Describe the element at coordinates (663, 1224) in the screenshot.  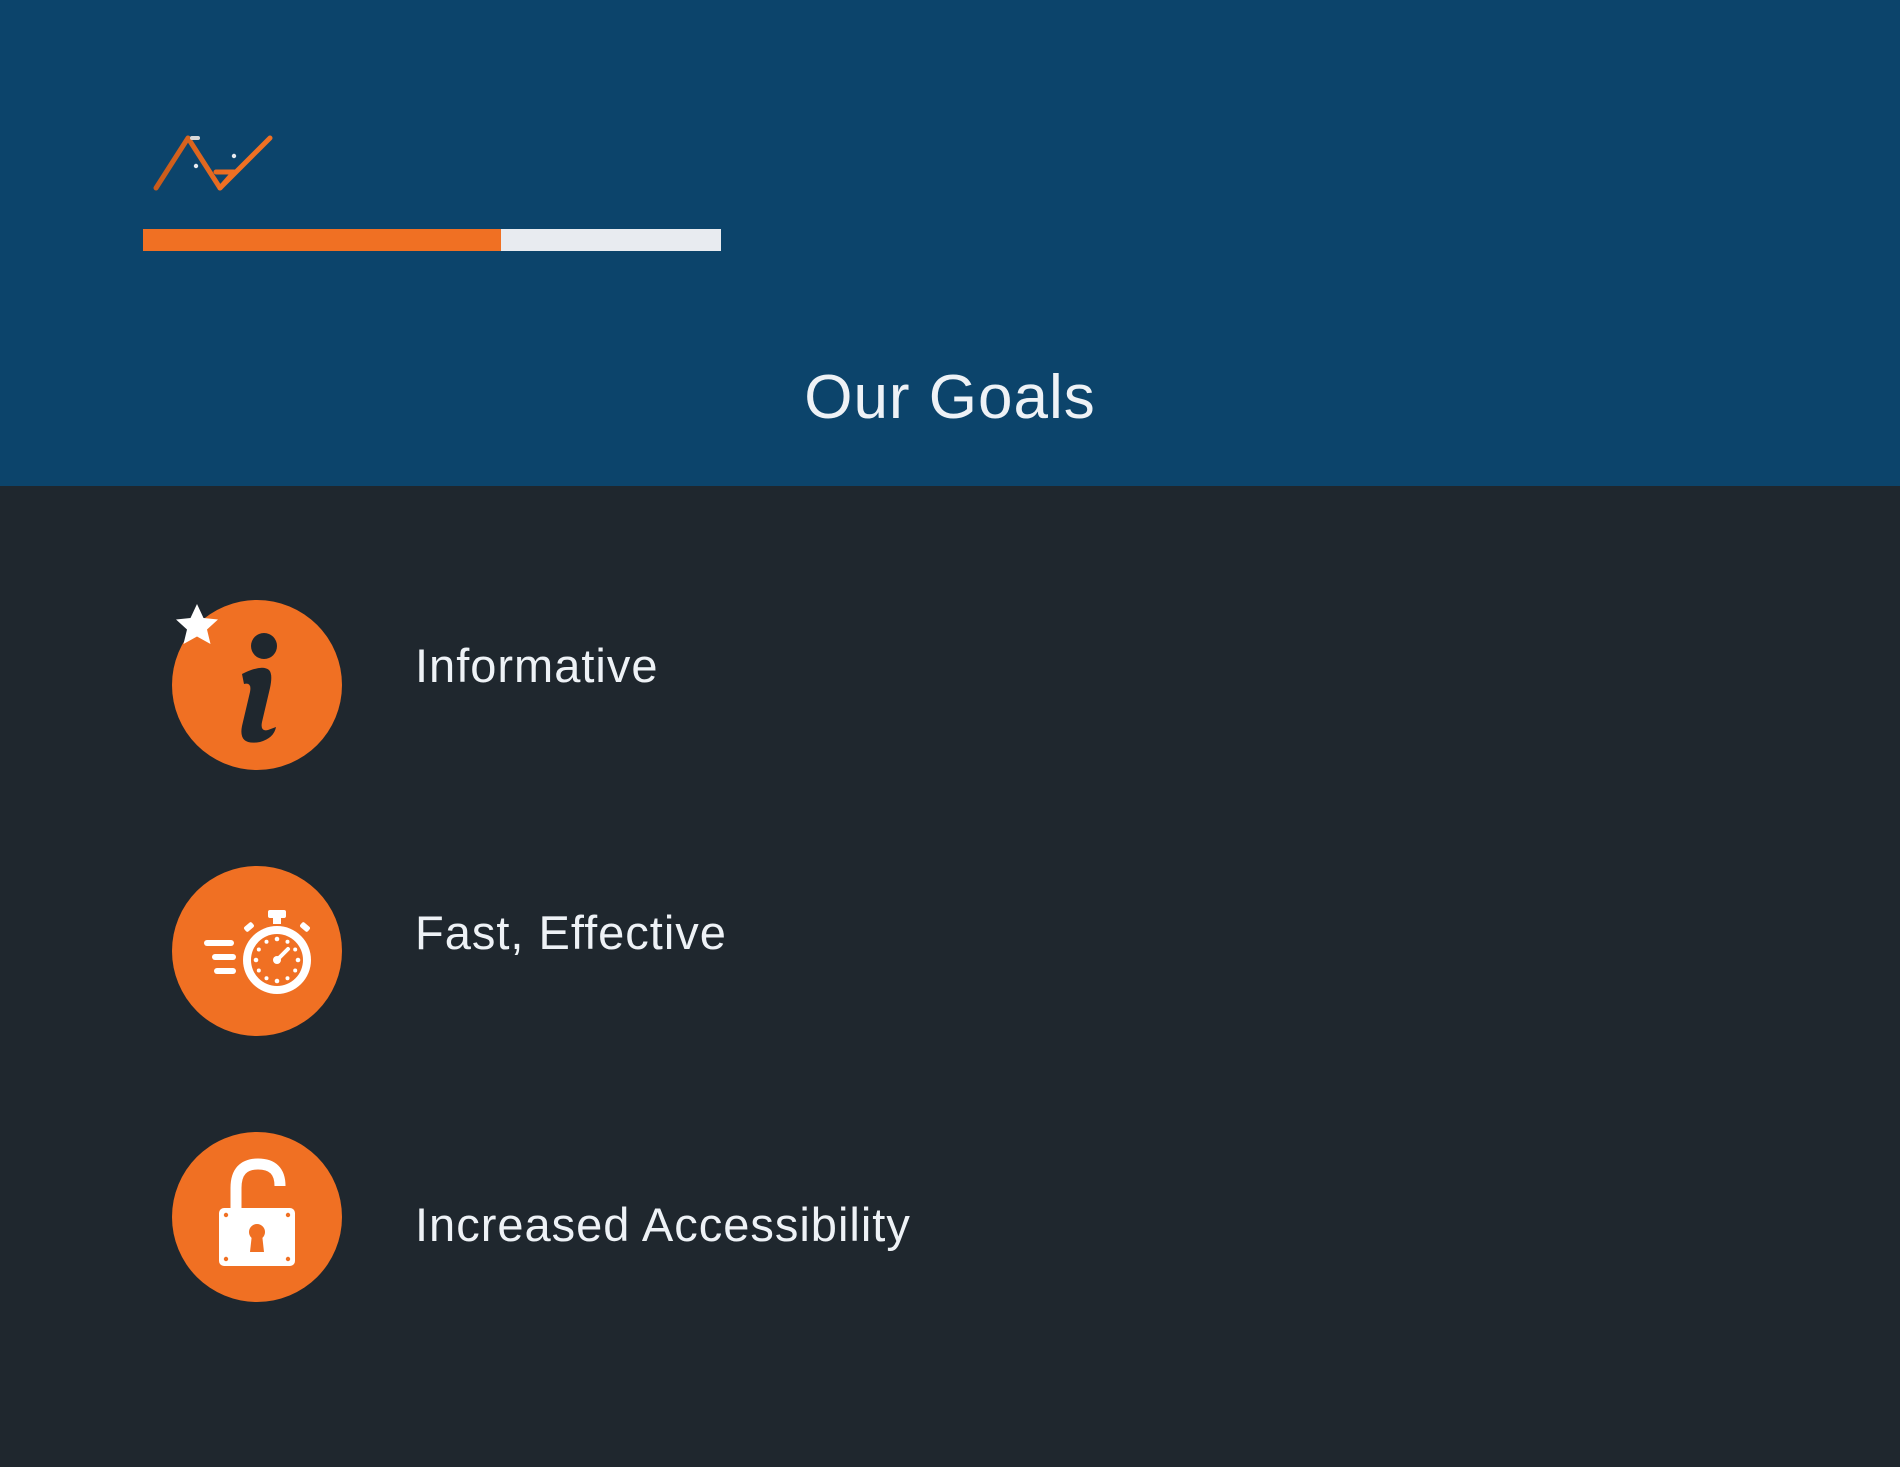
I see `goal-label: Increased Accessibility` at that location.